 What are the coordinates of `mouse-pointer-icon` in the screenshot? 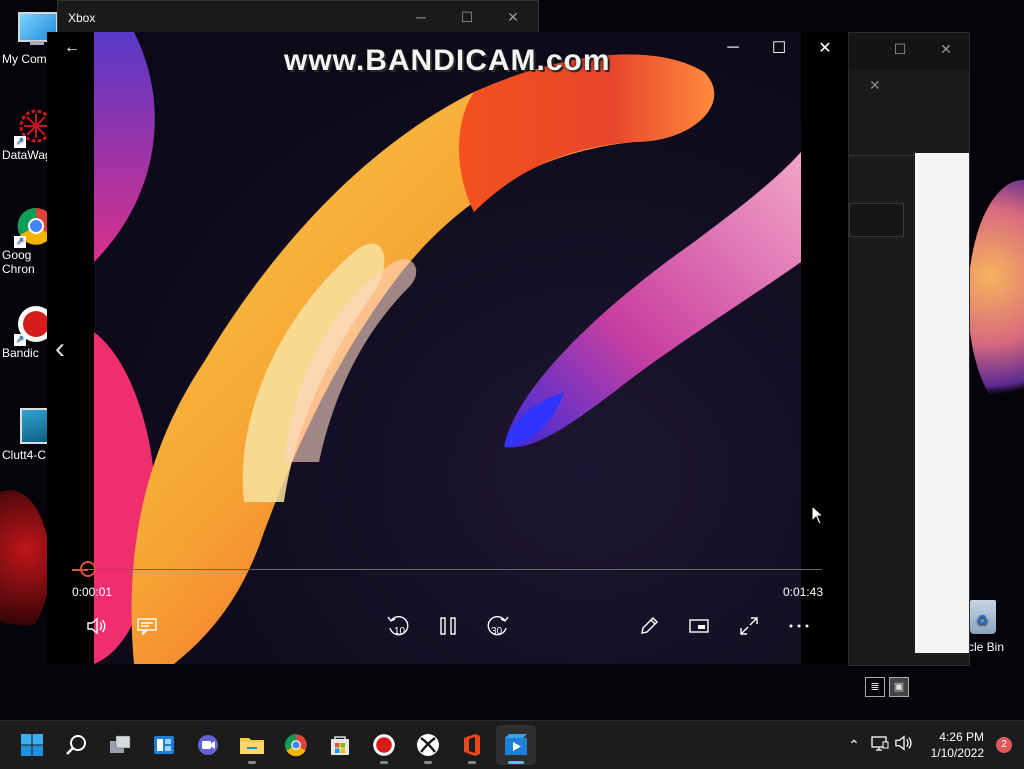 It's located at (818, 517).